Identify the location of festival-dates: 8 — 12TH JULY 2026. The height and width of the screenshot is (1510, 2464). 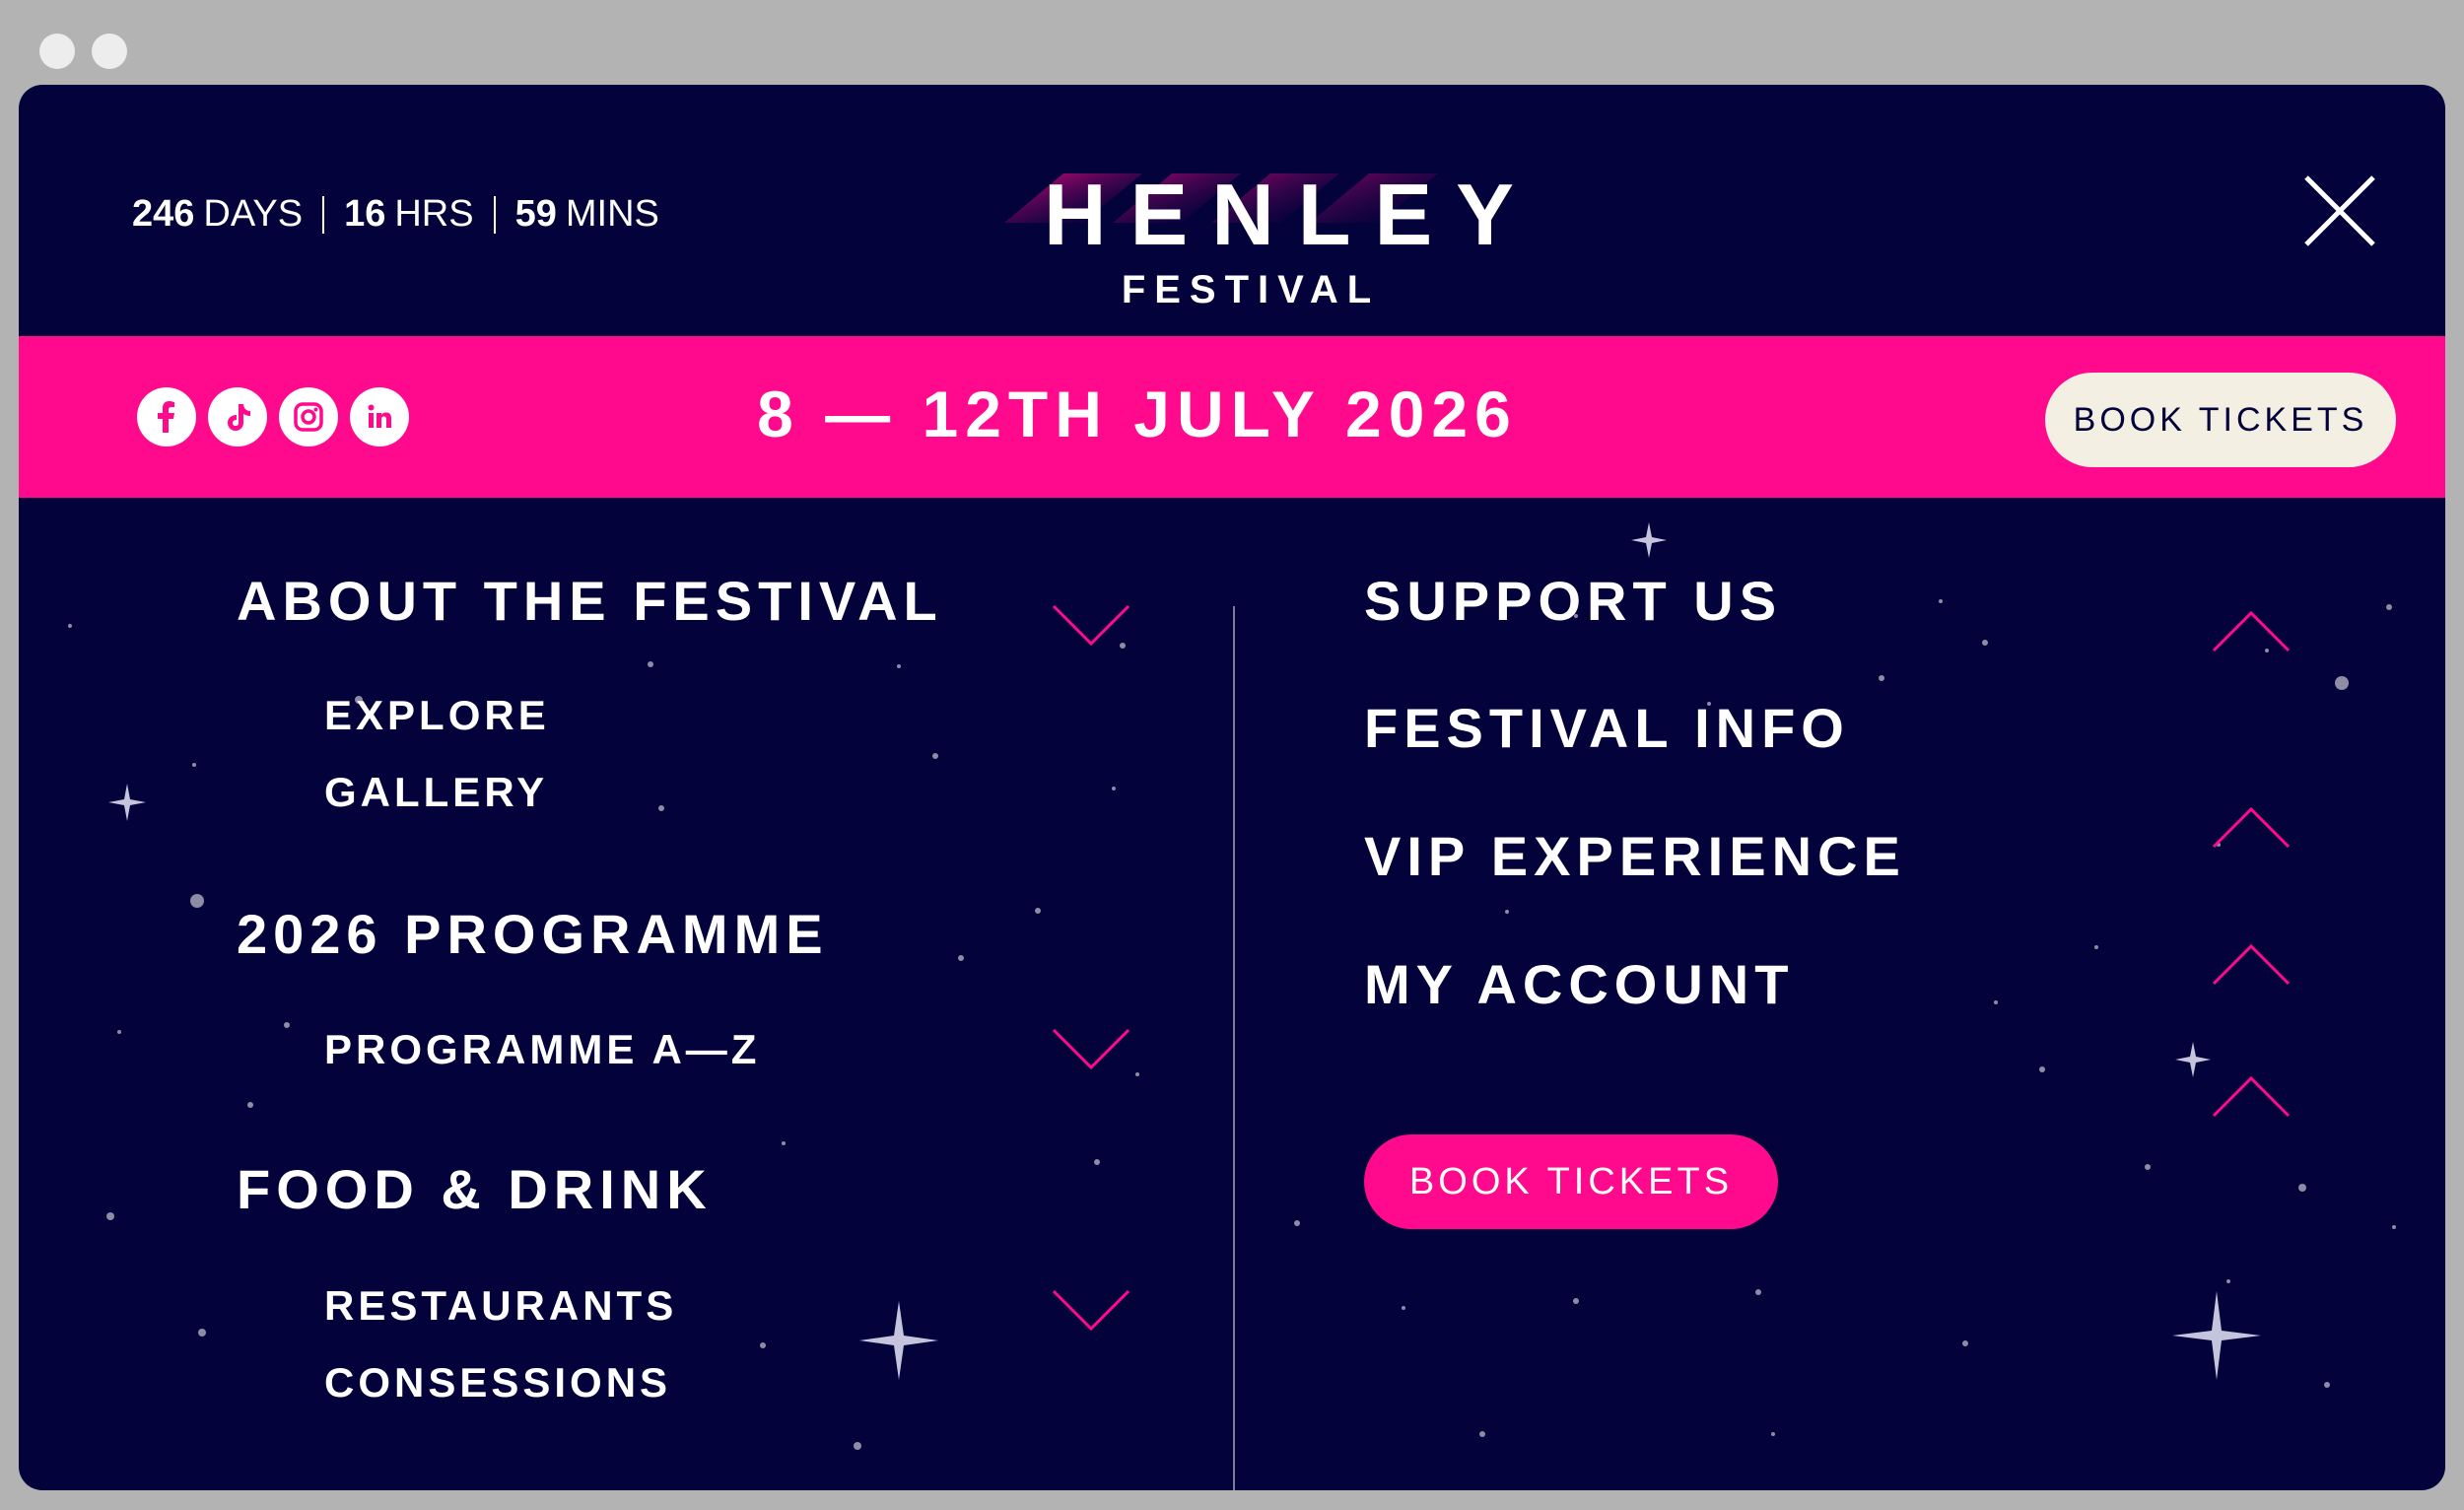
(1137, 414).